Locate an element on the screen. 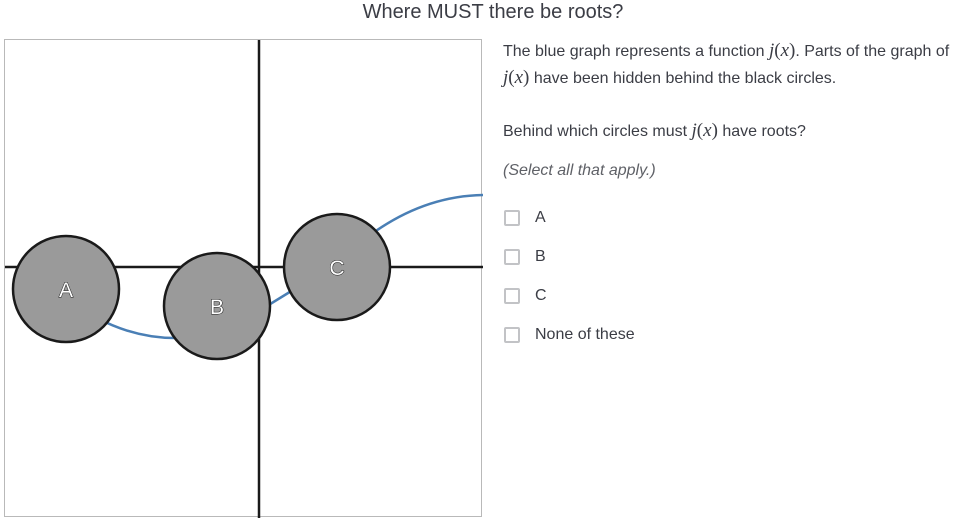  choice-c: C is located at coordinates (741, 295).